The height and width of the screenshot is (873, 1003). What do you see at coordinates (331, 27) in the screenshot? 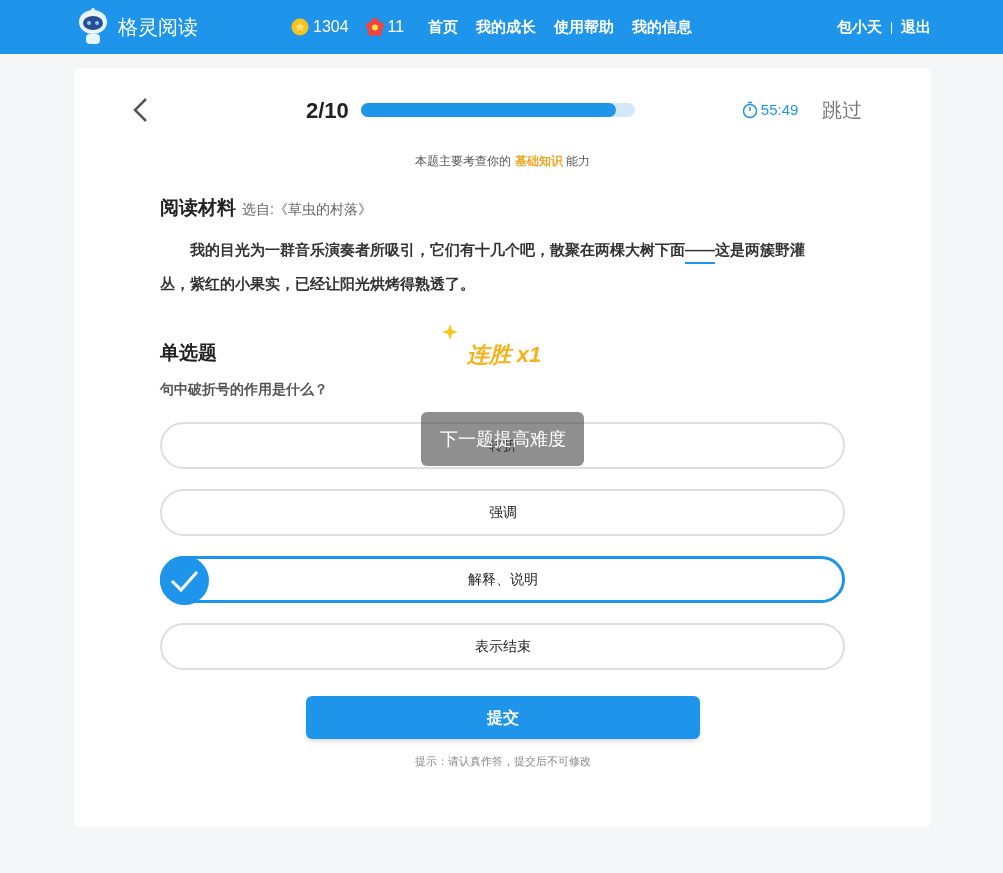
I see `coin-count: 1304` at bounding box center [331, 27].